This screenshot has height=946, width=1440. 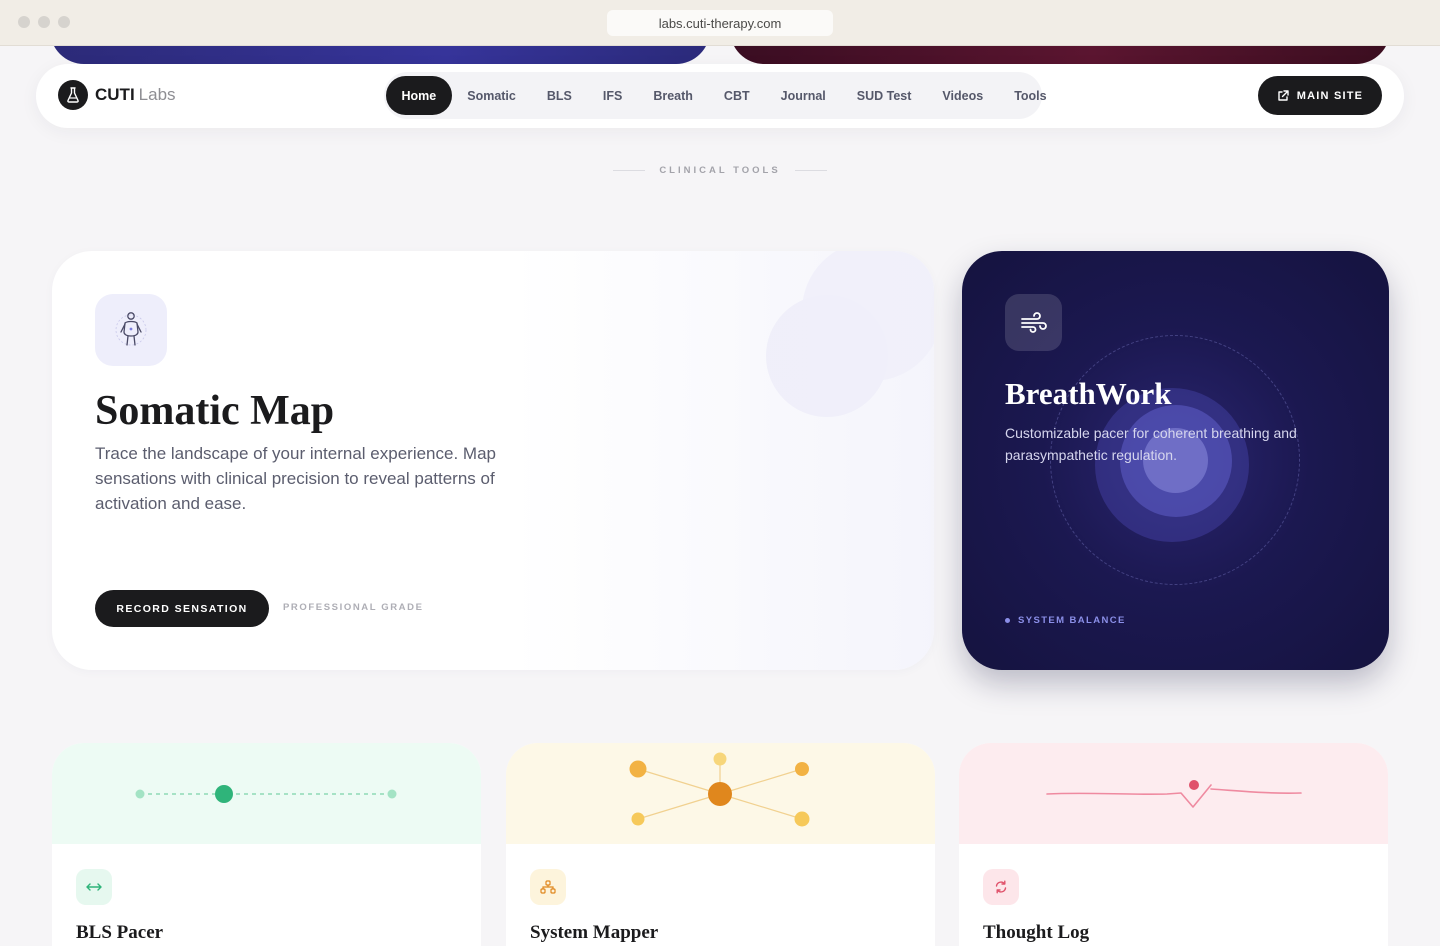 I want to click on section-heading: CLINICAL TOOLS, so click(x=720, y=170).